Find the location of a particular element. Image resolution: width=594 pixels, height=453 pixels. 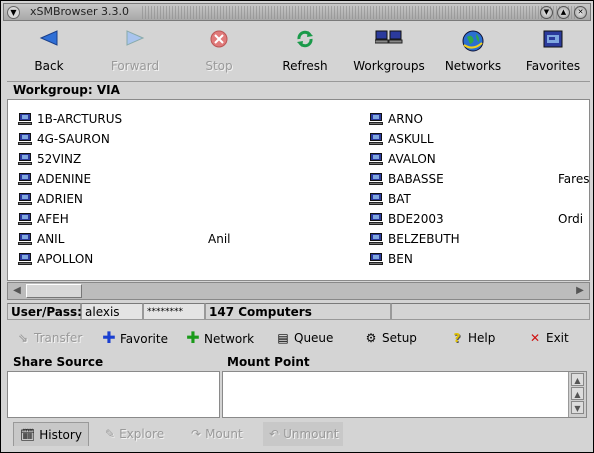

transfer-icon: ⇘ is located at coordinates (23, 338).